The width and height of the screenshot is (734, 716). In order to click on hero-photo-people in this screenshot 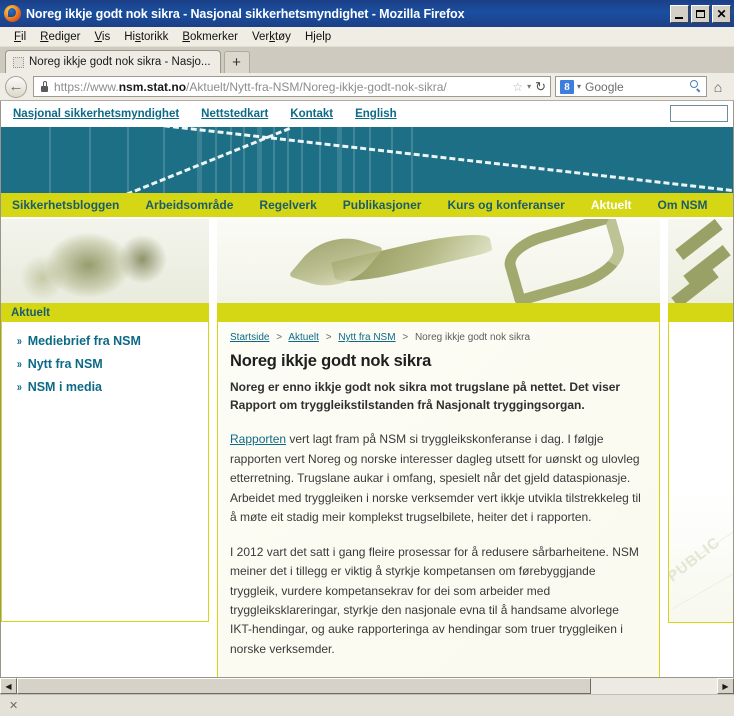, I will do `click(105, 261)`.